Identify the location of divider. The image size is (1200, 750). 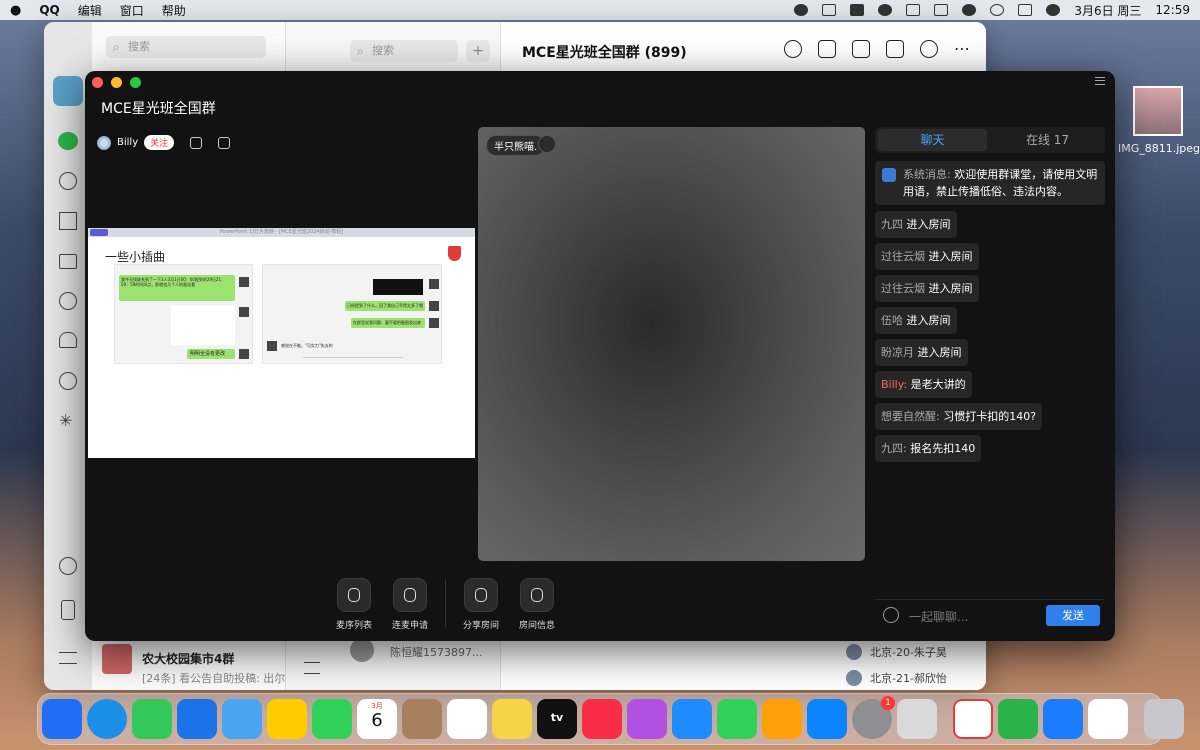
(445, 603).